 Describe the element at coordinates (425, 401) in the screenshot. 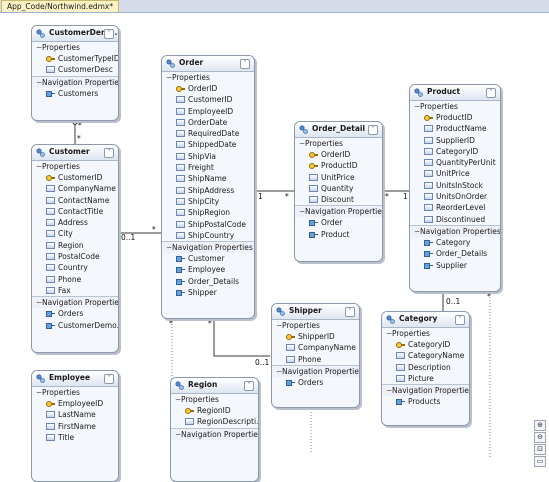

I see `navigation-property-row: Products` at that location.